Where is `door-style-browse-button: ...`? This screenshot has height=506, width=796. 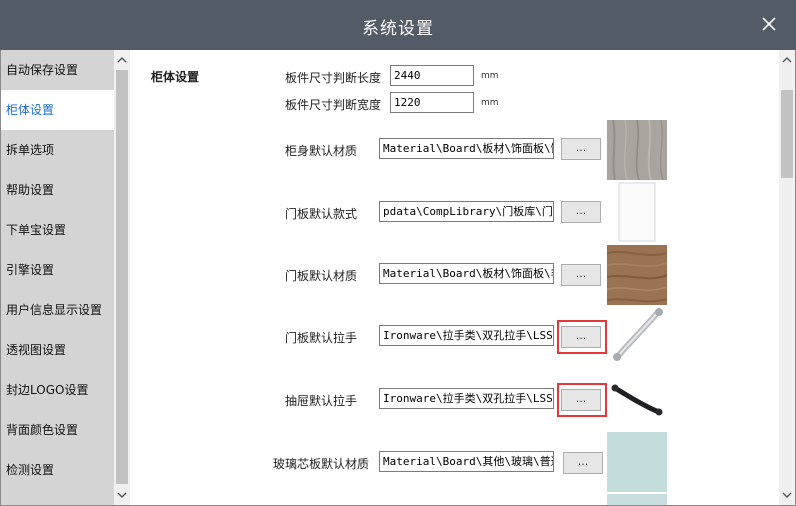
door-style-browse-button: ... is located at coordinates (581, 212).